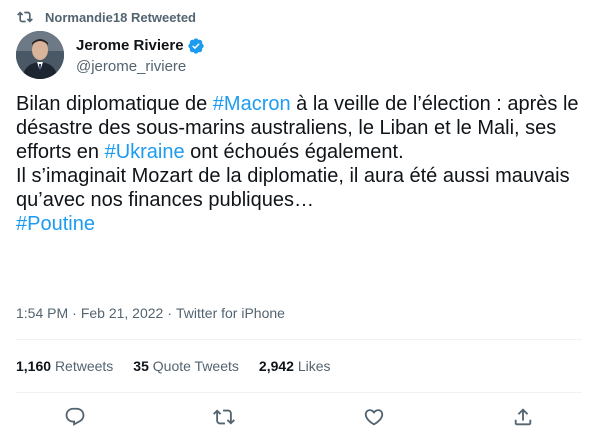 Image resolution: width=598 pixels, height=441 pixels. What do you see at coordinates (252, 104) in the screenshot?
I see `hashtag-link: #Macron` at bounding box center [252, 104].